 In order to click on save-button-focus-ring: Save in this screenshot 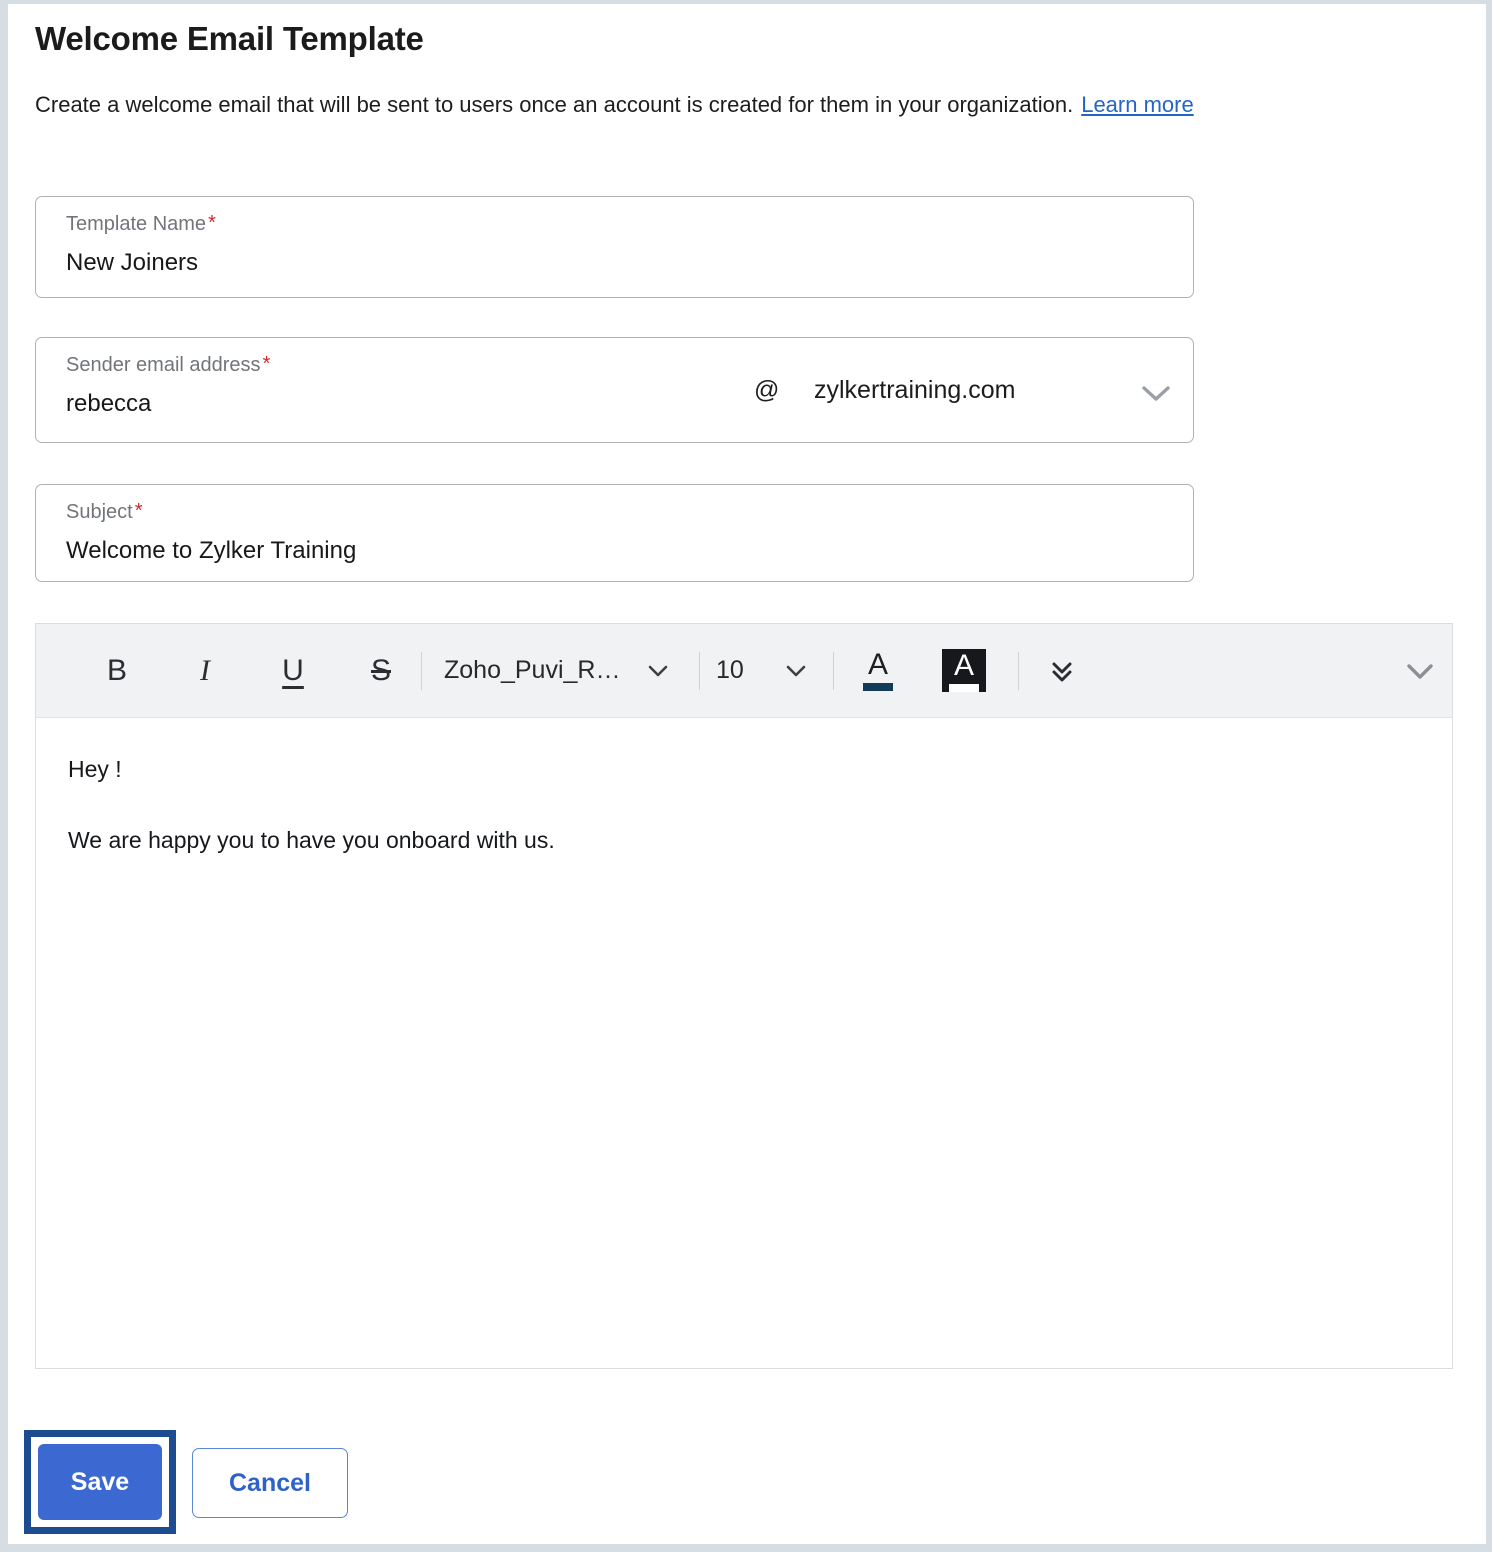, I will do `click(100, 1482)`.